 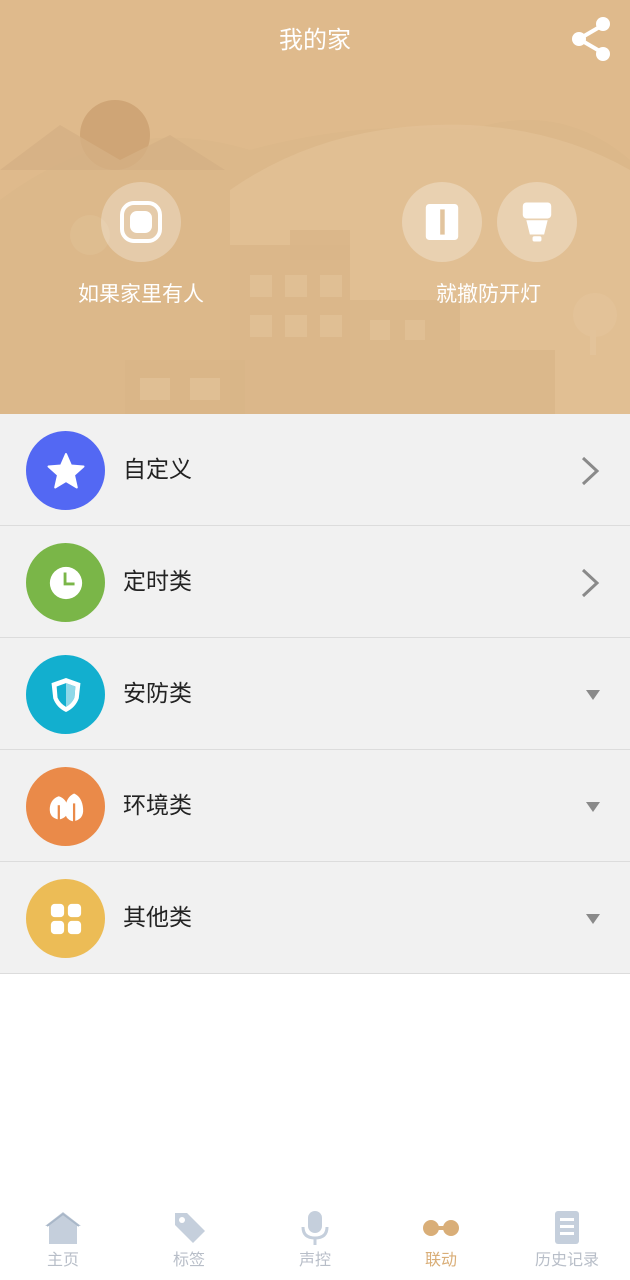 I want to click on category-label: 环境类, so click(x=157, y=806).